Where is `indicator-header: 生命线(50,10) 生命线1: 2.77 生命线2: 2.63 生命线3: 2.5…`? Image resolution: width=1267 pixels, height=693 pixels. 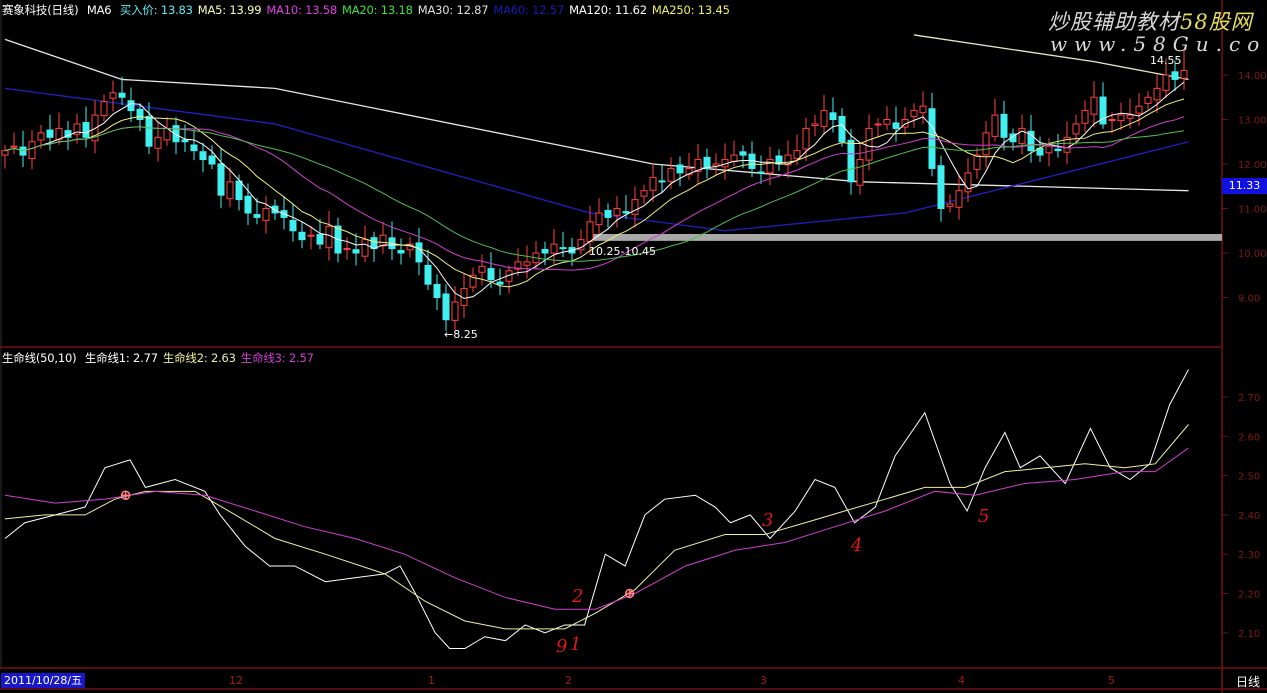
indicator-header: 生命线(50,10) 生命线1: 2.77 生命线2: 2.63 生命线3: 2.5… is located at coordinates (163, 358).